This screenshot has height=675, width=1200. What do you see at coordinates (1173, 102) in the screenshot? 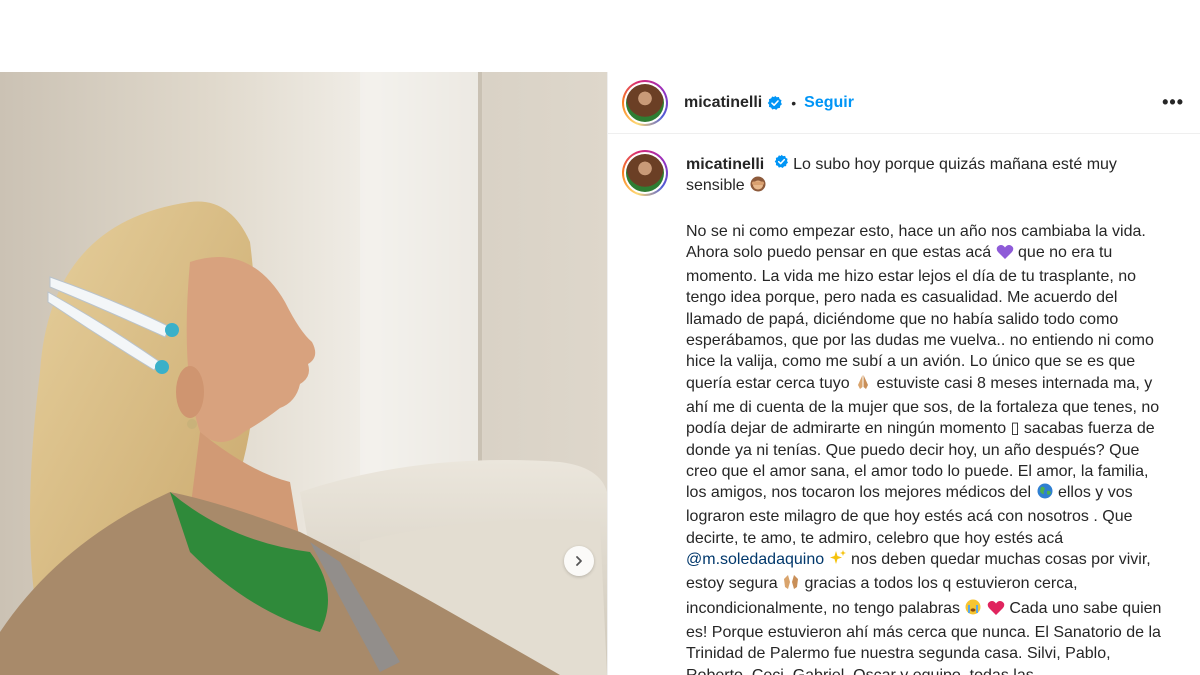
I see `more-options-button: •••` at bounding box center [1173, 102].